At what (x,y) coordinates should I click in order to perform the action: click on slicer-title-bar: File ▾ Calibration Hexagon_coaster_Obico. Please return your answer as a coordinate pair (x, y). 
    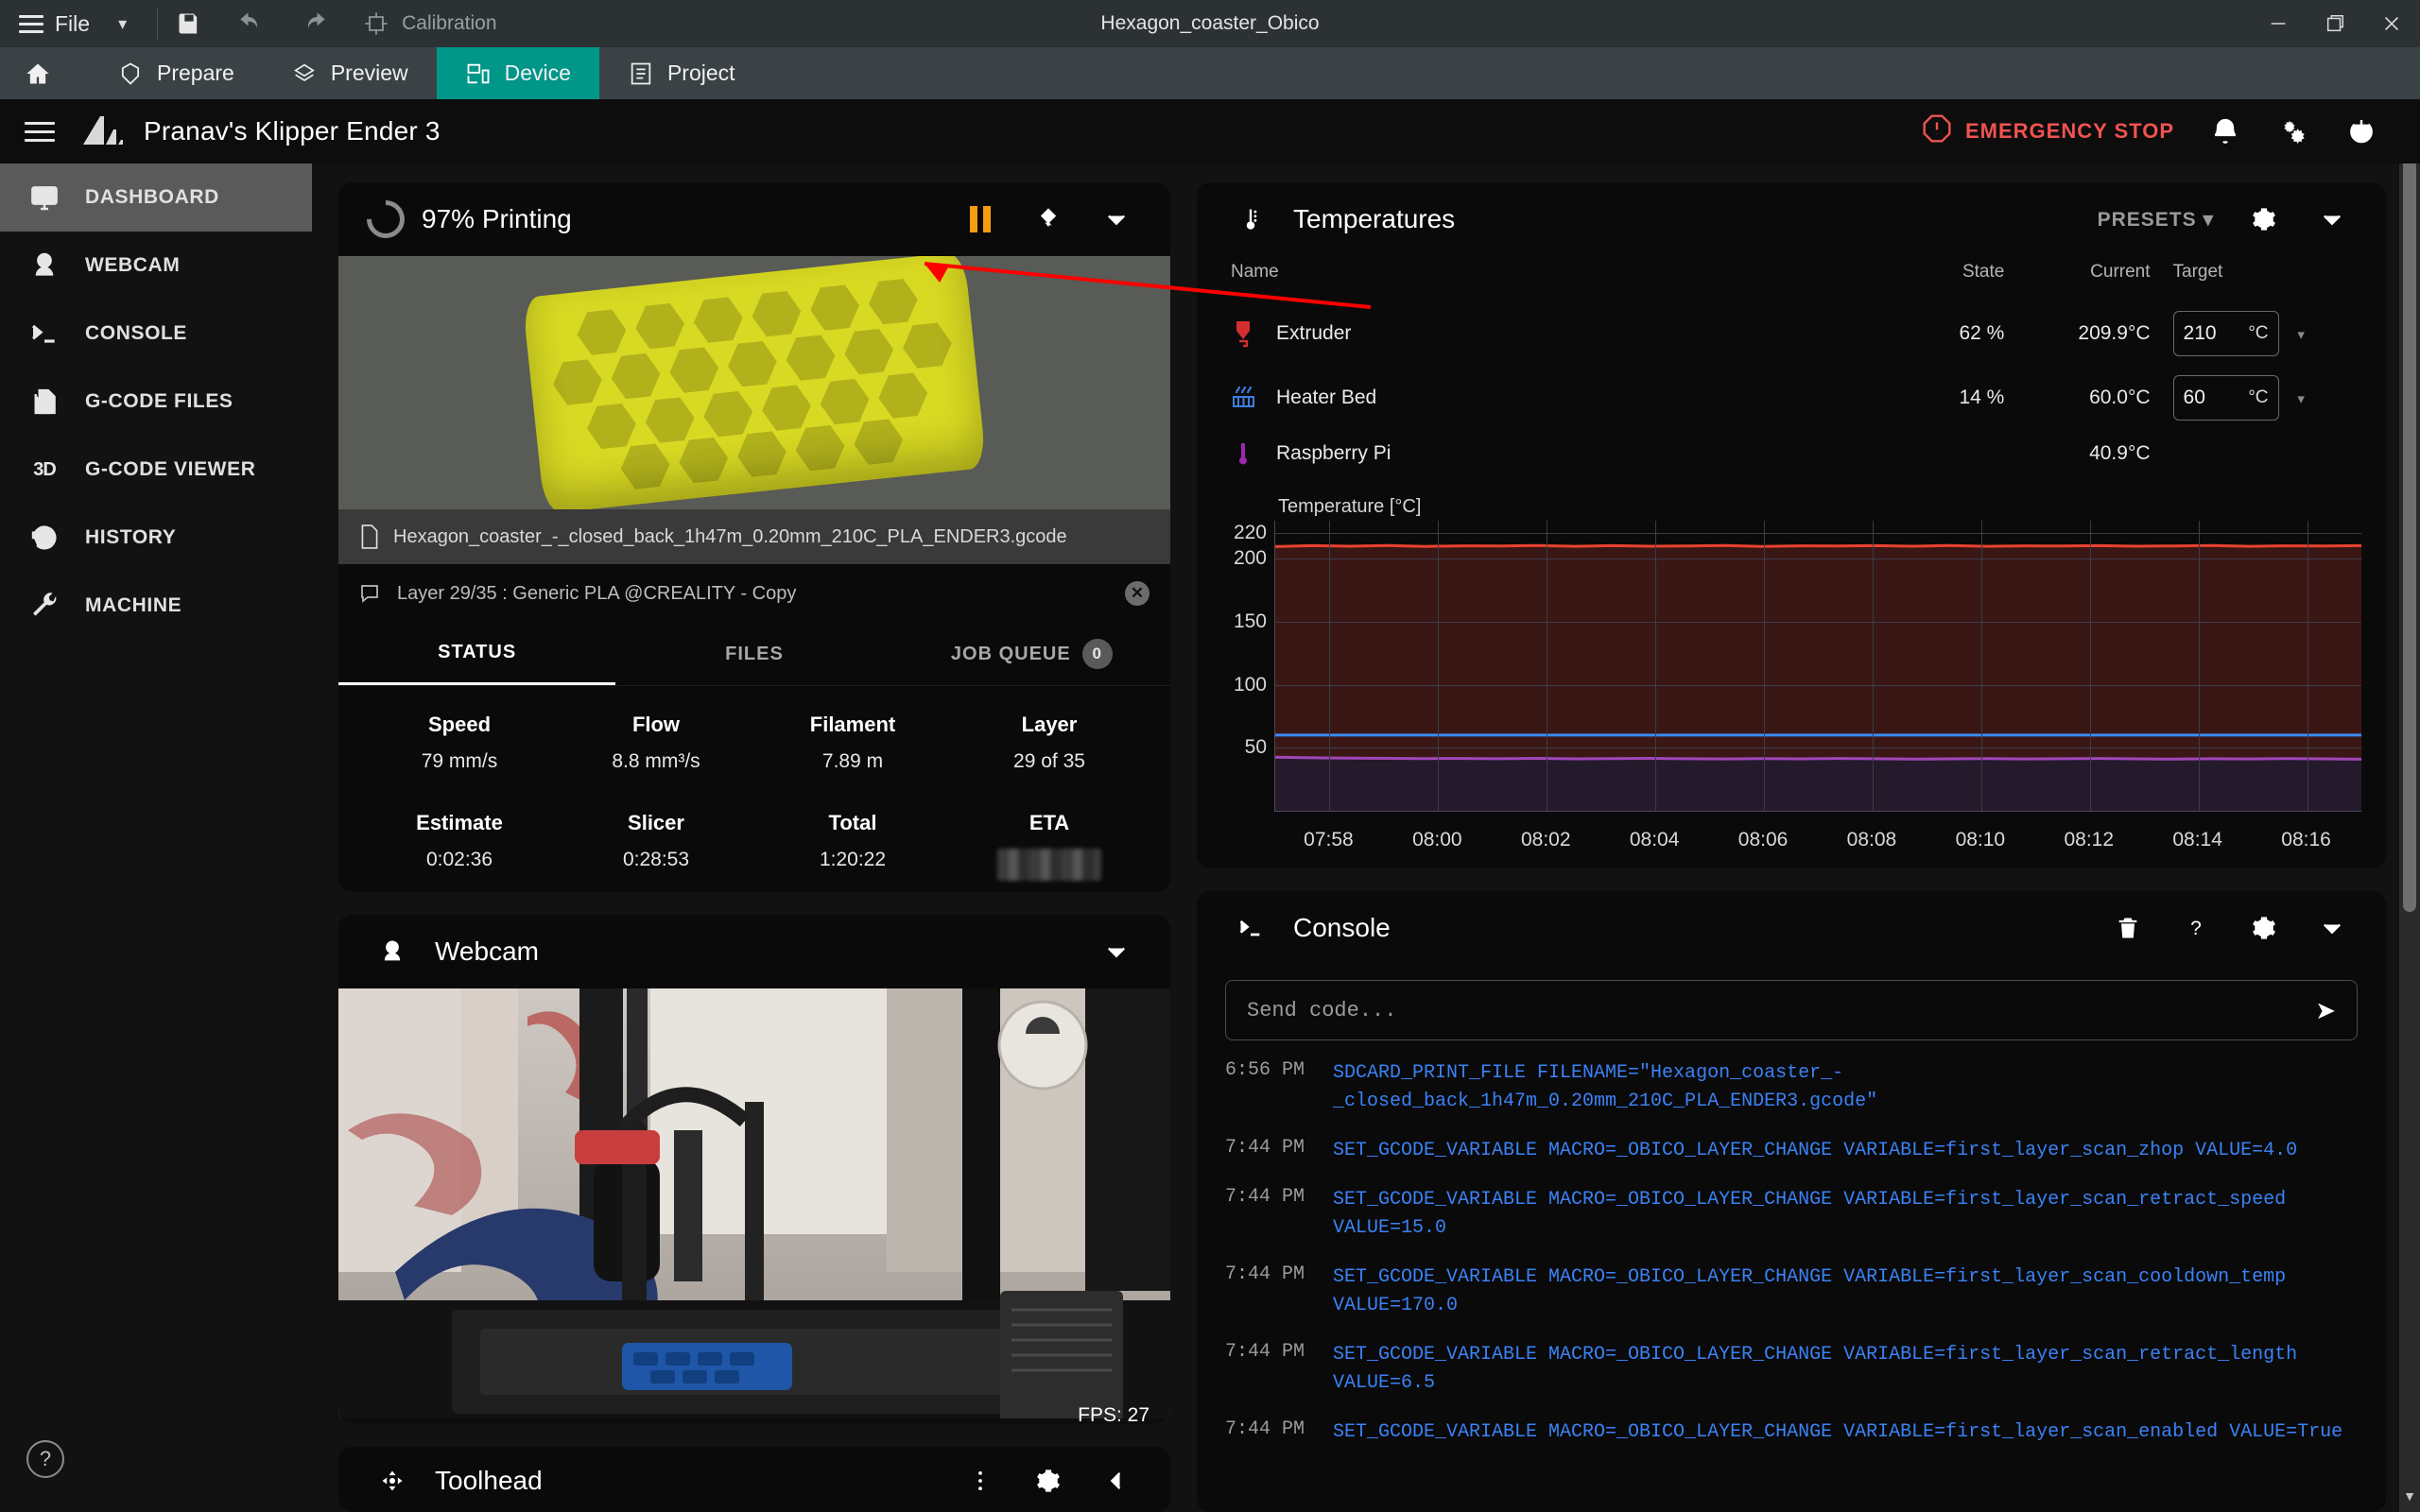
    Looking at the image, I should click on (1210, 23).